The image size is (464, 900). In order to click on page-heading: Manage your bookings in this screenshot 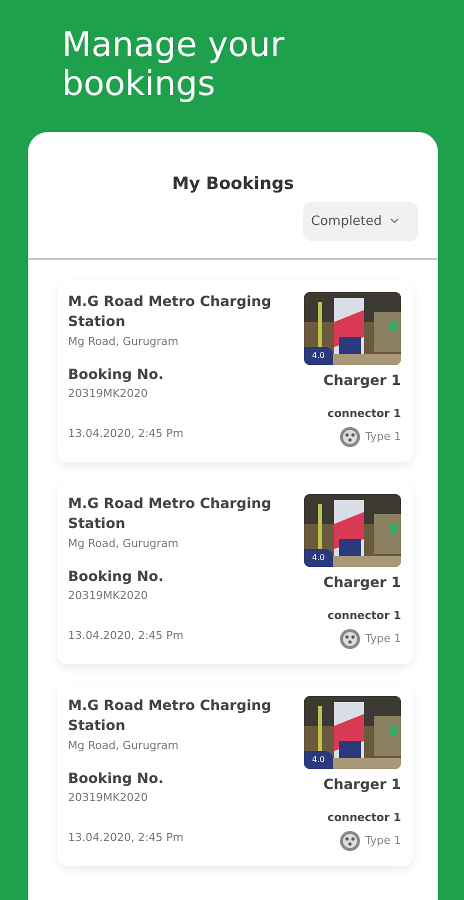, I will do `click(173, 64)`.